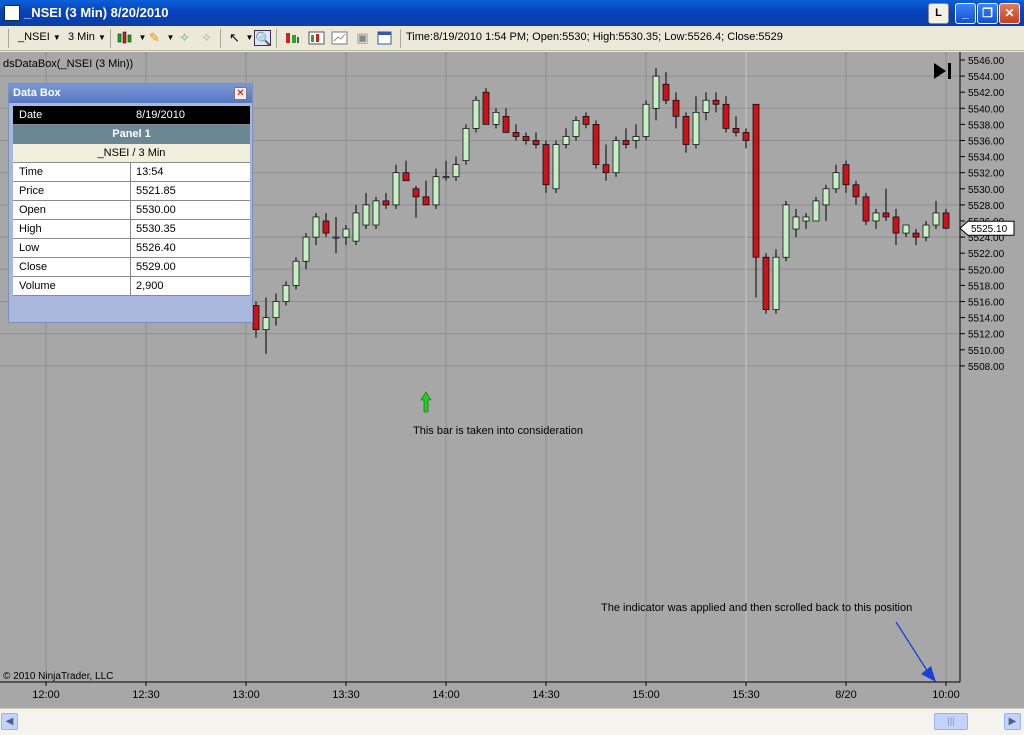 The image size is (1024, 735). I want to click on zoom-icon: 🔍, so click(262, 38).